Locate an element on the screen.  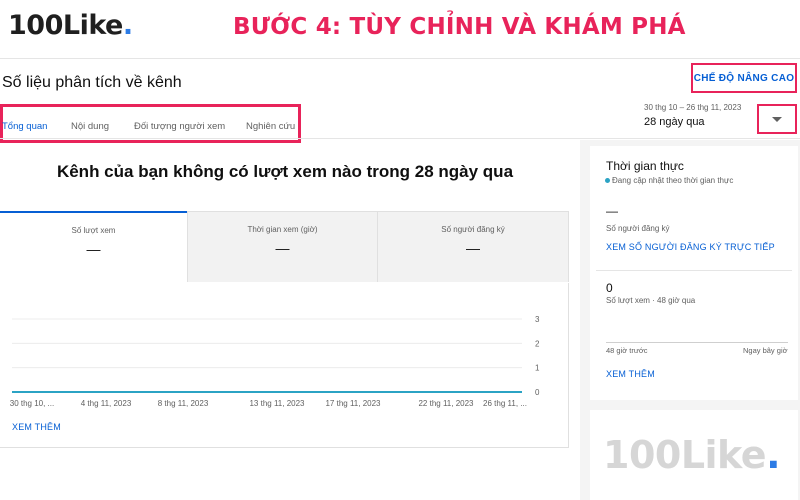
date-dropdown-highlight is located at coordinates (777, 119).